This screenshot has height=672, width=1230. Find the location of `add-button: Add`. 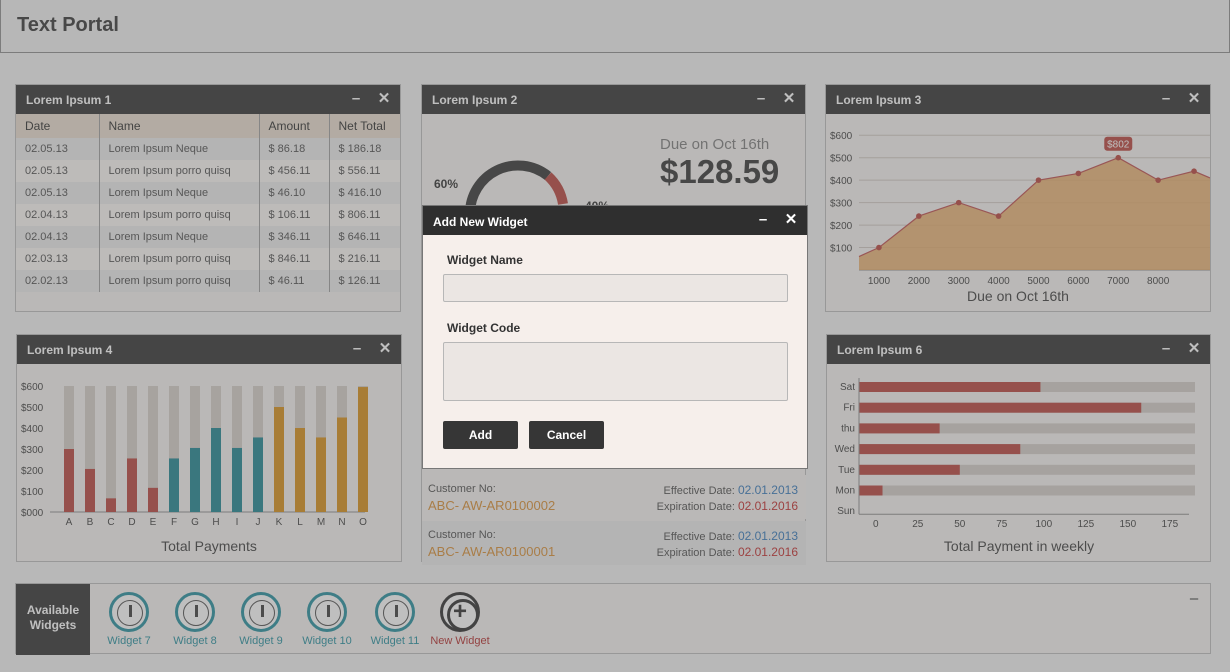

add-button: Add is located at coordinates (480, 435).